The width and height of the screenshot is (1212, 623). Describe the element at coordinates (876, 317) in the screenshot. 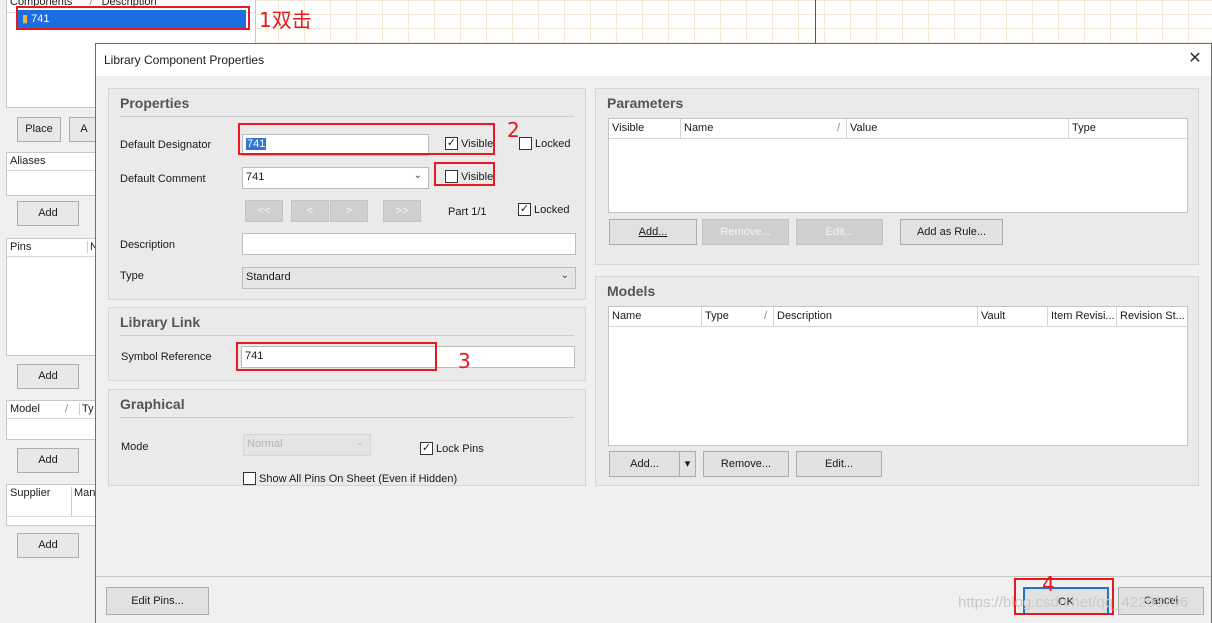

I see `models-col-description: Description` at that location.